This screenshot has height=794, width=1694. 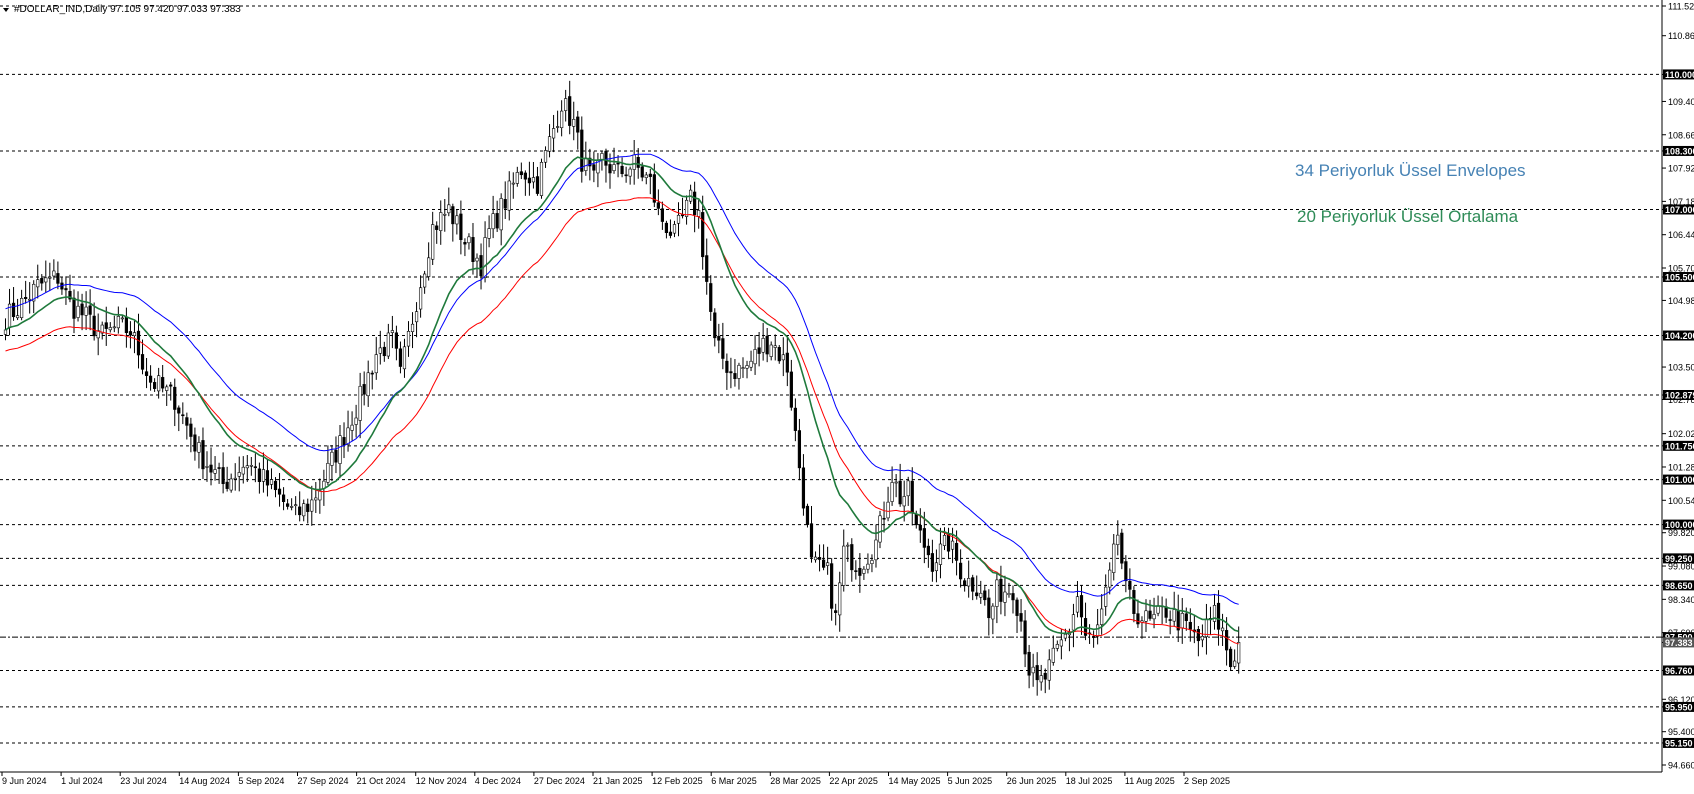 What do you see at coordinates (1681, 301) in the screenshot?
I see `y-tick-label: 104.980` at bounding box center [1681, 301].